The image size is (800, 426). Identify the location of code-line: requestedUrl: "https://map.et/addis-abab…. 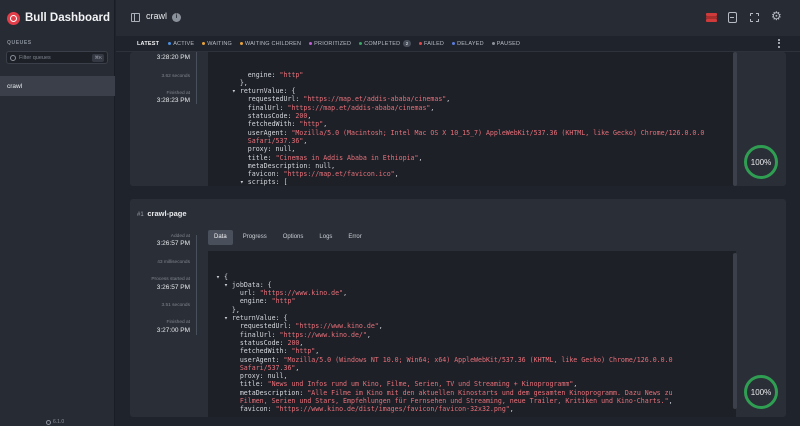
(349, 99).